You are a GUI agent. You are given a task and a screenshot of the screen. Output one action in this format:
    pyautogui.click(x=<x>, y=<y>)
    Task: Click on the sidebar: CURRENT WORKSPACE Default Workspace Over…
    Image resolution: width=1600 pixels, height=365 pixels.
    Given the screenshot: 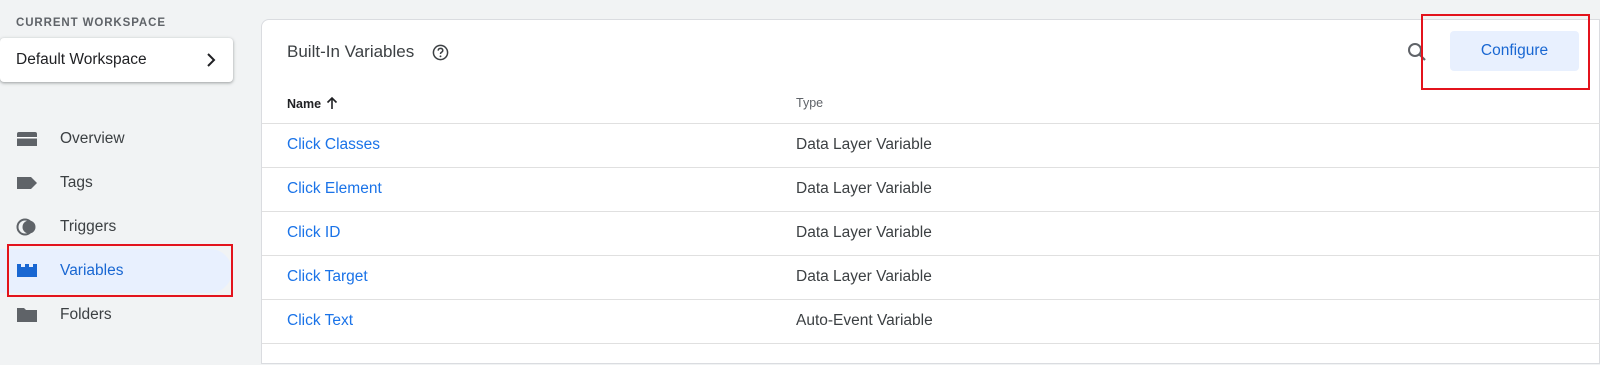 What is the action you would take?
    pyautogui.click(x=120, y=176)
    